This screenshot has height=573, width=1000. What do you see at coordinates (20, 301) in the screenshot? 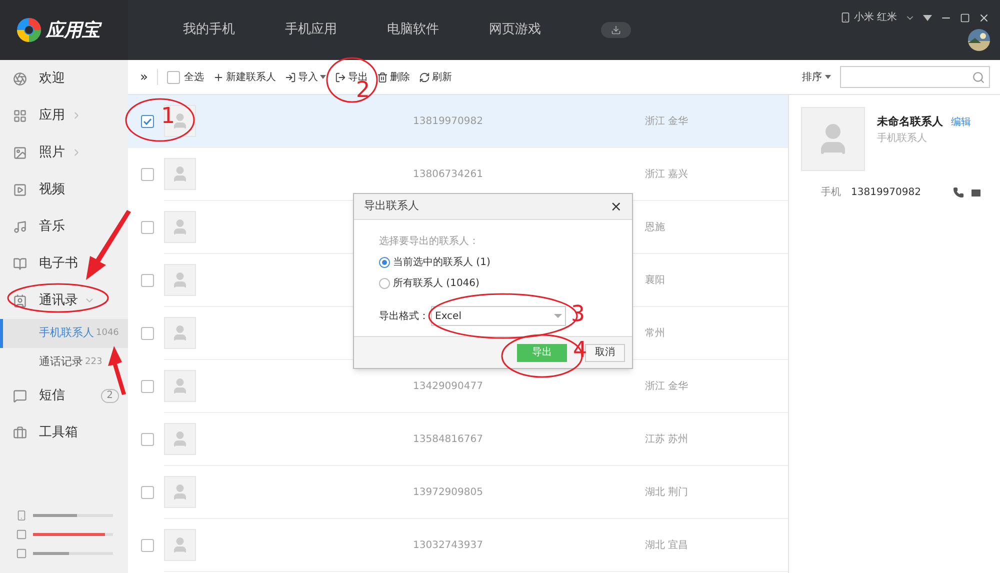
I see `contact-card-icon` at bounding box center [20, 301].